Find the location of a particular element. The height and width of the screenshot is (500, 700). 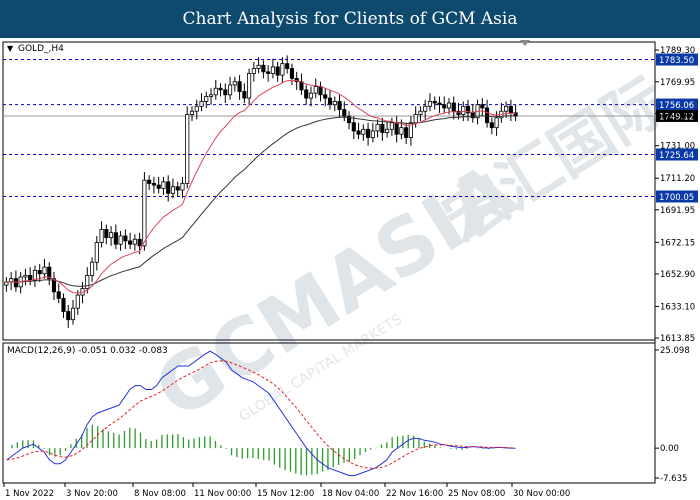

level-tag-label: 1783.50 is located at coordinates (676, 61).